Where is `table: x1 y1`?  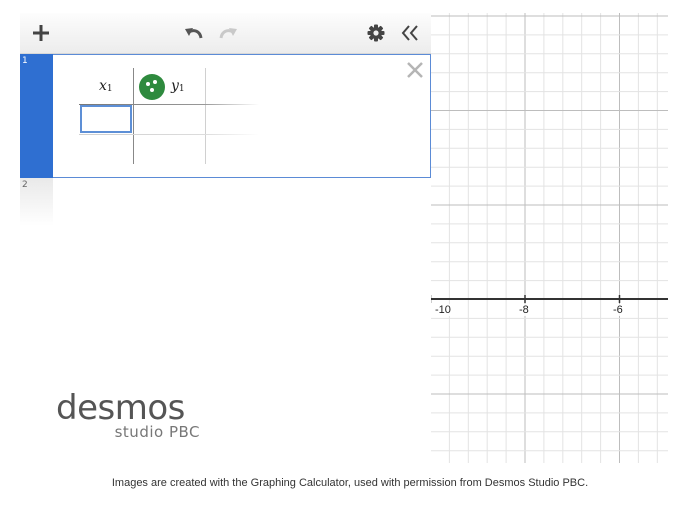 table: x1 y1 is located at coordinates (169, 118).